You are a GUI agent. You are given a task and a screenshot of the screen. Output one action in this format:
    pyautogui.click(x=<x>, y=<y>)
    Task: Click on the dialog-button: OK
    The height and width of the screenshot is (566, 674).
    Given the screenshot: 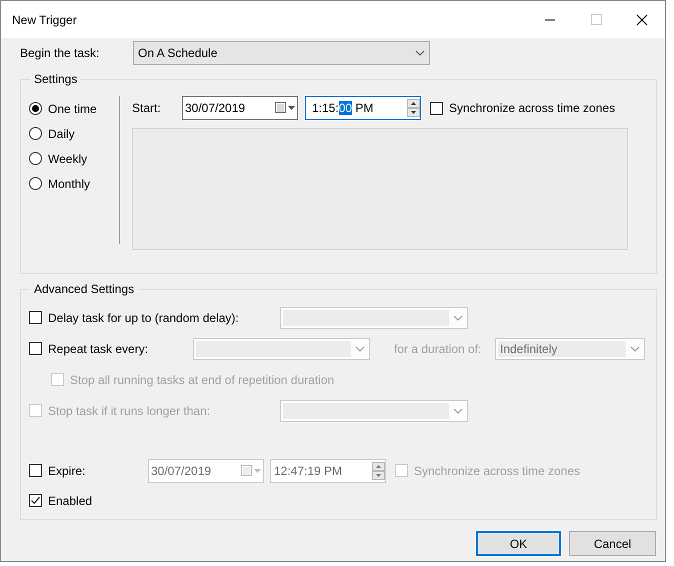 What is the action you would take?
    pyautogui.click(x=518, y=543)
    